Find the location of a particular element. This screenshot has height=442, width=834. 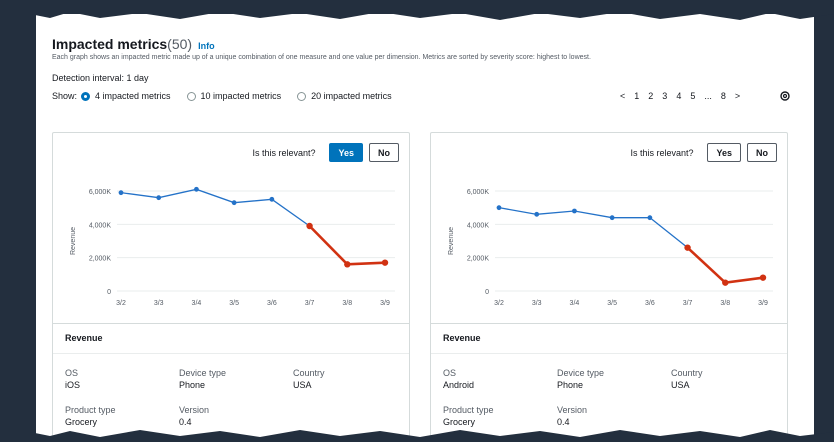

radio-label: 10 impacted metrics is located at coordinates (241, 96).